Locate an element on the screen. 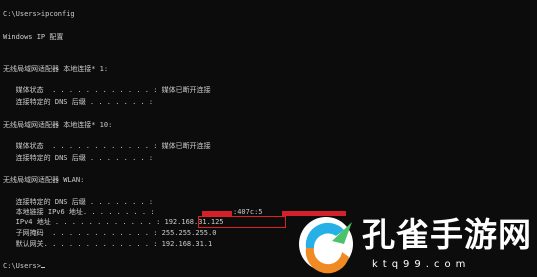 Image resolution: width=537 pixels, height=277 pixels. text-cursor is located at coordinates (42, 267).